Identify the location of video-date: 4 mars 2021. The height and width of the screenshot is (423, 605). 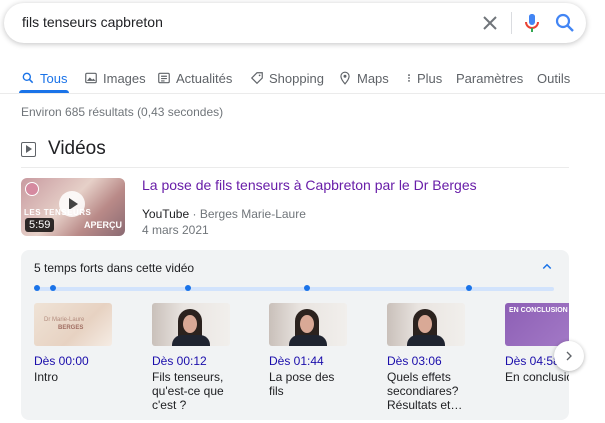
(175, 230).